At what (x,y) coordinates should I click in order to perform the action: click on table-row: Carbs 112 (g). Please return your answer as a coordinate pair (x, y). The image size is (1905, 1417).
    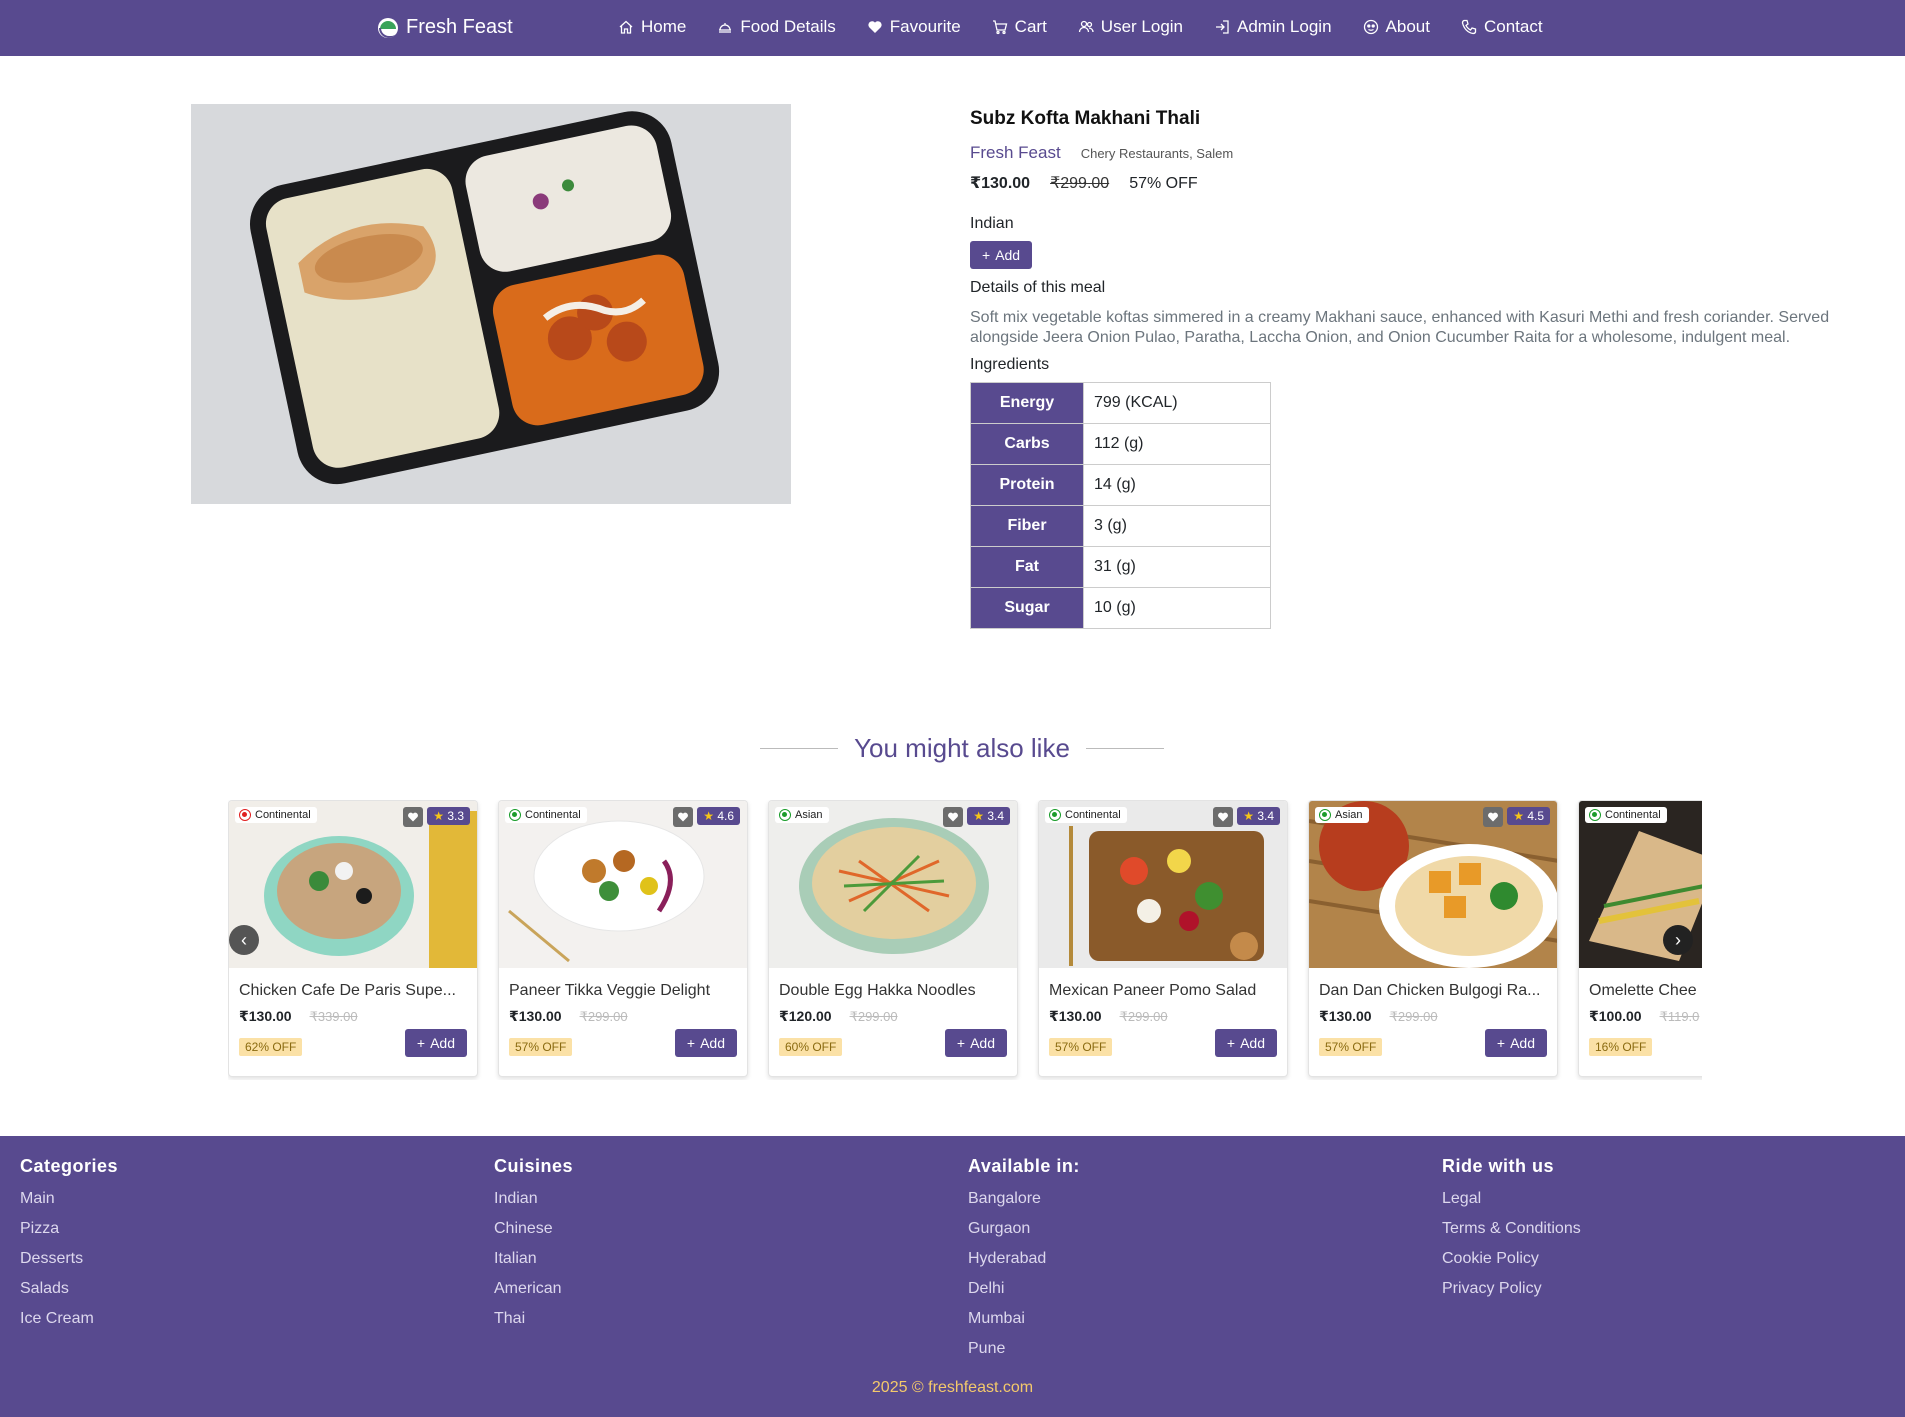
    Looking at the image, I should click on (1120, 444).